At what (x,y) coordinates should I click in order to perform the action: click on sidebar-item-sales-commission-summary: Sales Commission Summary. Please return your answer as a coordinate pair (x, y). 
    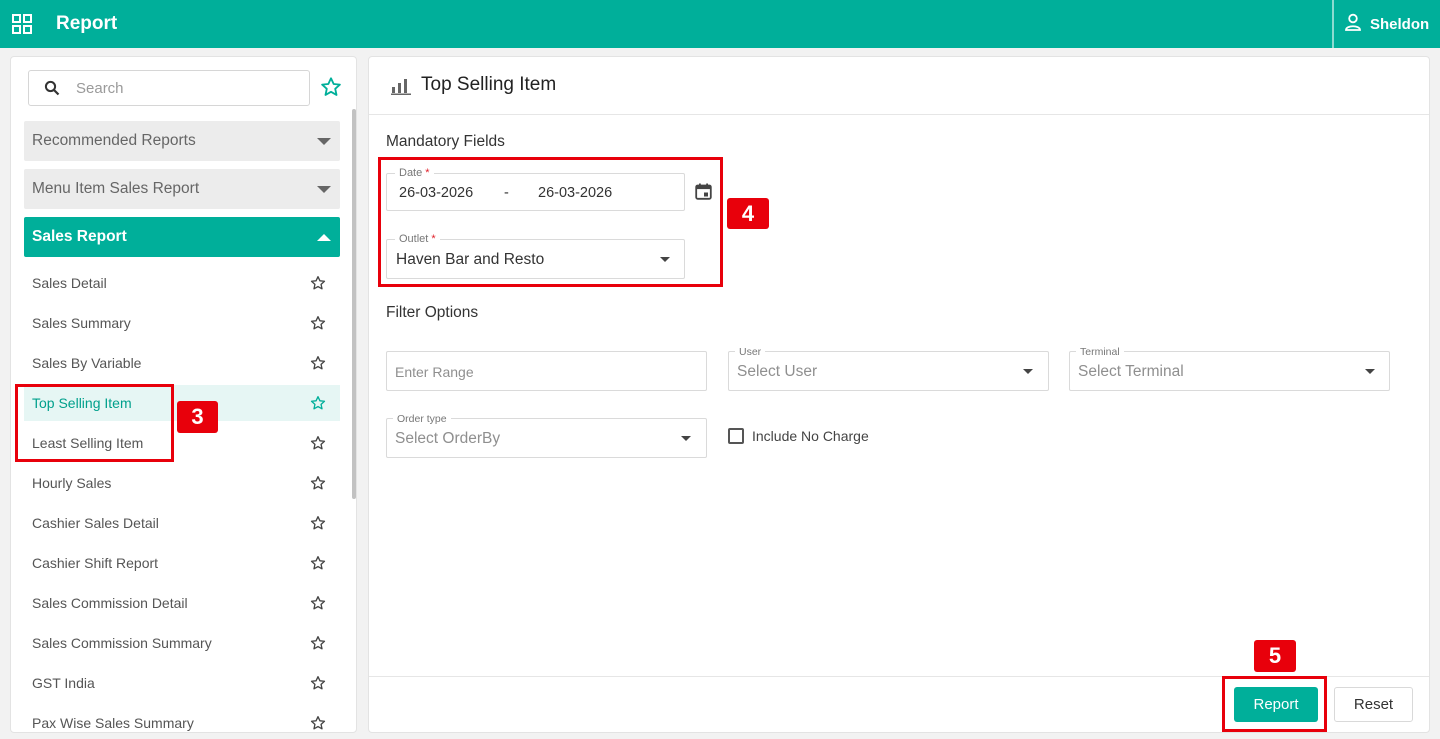
    Looking at the image, I should click on (182, 643).